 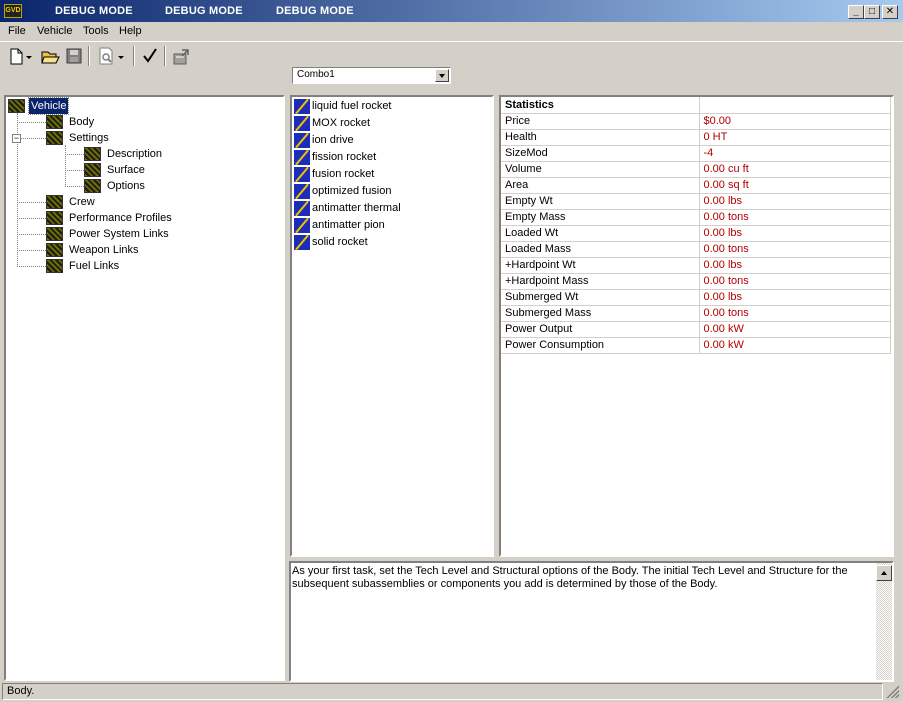 What do you see at coordinates (451, 55) in the screenshot?
I see `toolbar` at bounding box center [451, 55].